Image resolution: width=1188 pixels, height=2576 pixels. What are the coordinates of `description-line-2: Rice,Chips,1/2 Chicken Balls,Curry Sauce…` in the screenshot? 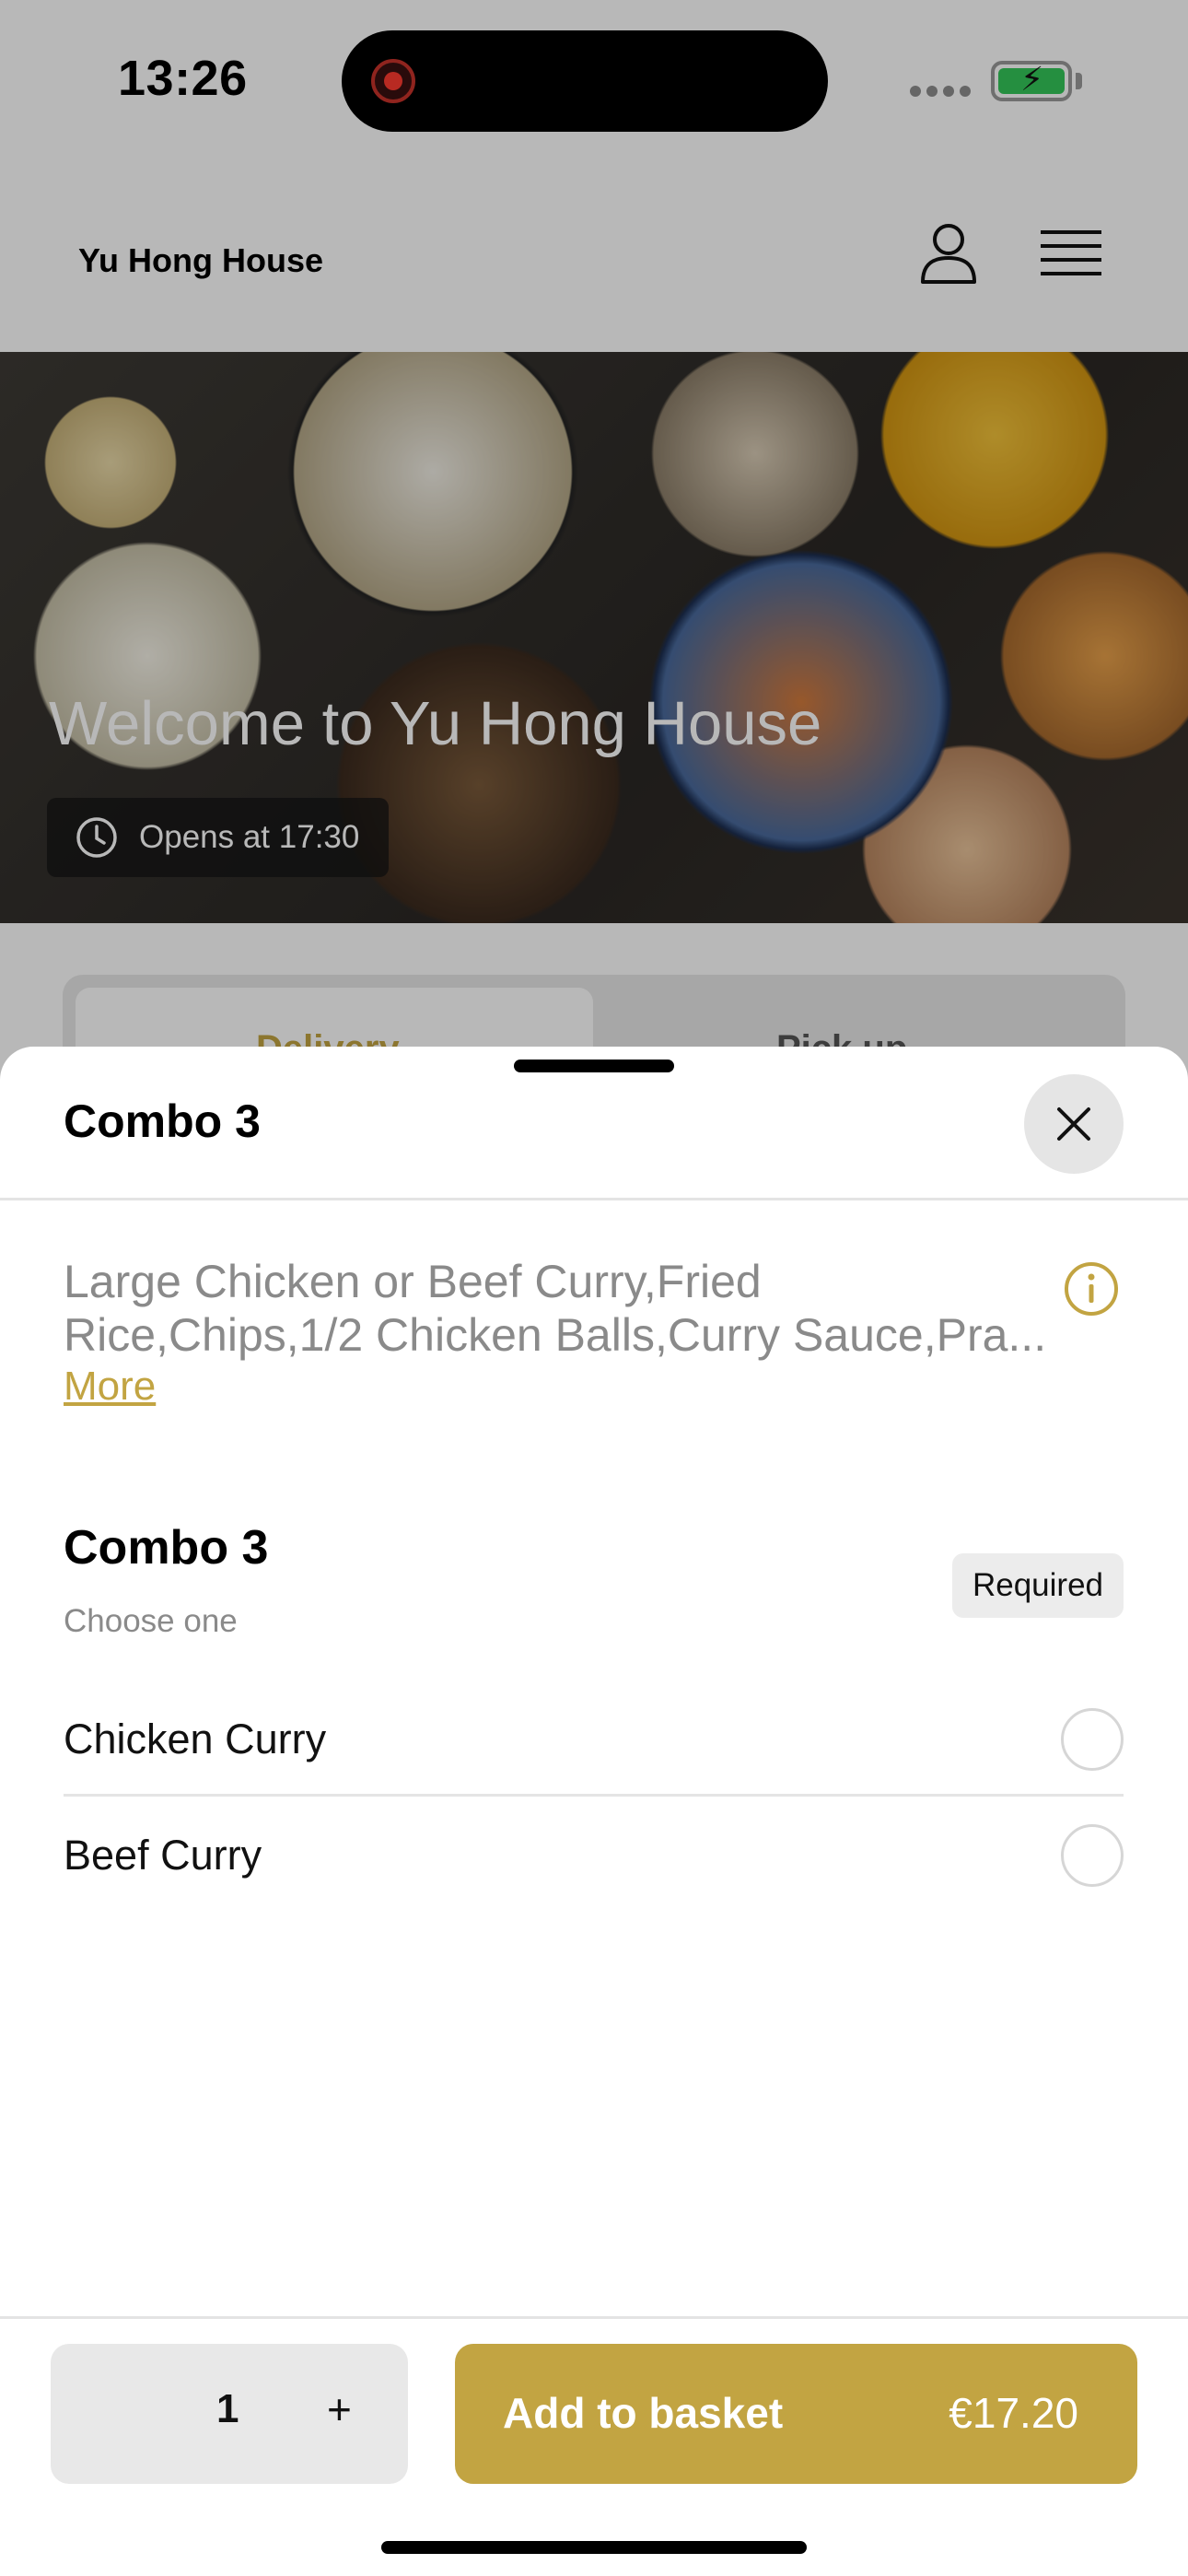 It's located at (555, 1335).